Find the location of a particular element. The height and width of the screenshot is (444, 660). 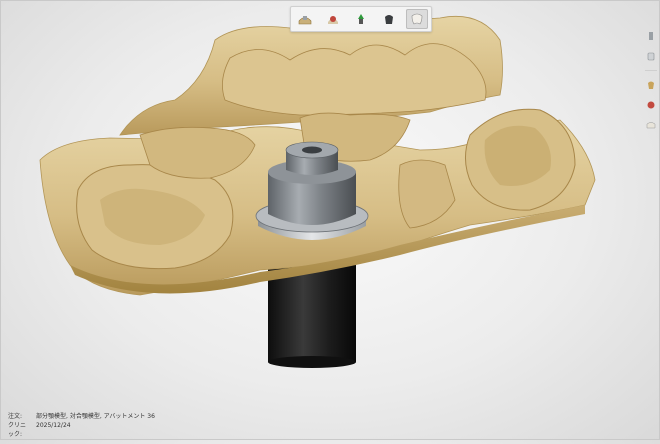

model-view-1-button is located at coordinates (305, 19).